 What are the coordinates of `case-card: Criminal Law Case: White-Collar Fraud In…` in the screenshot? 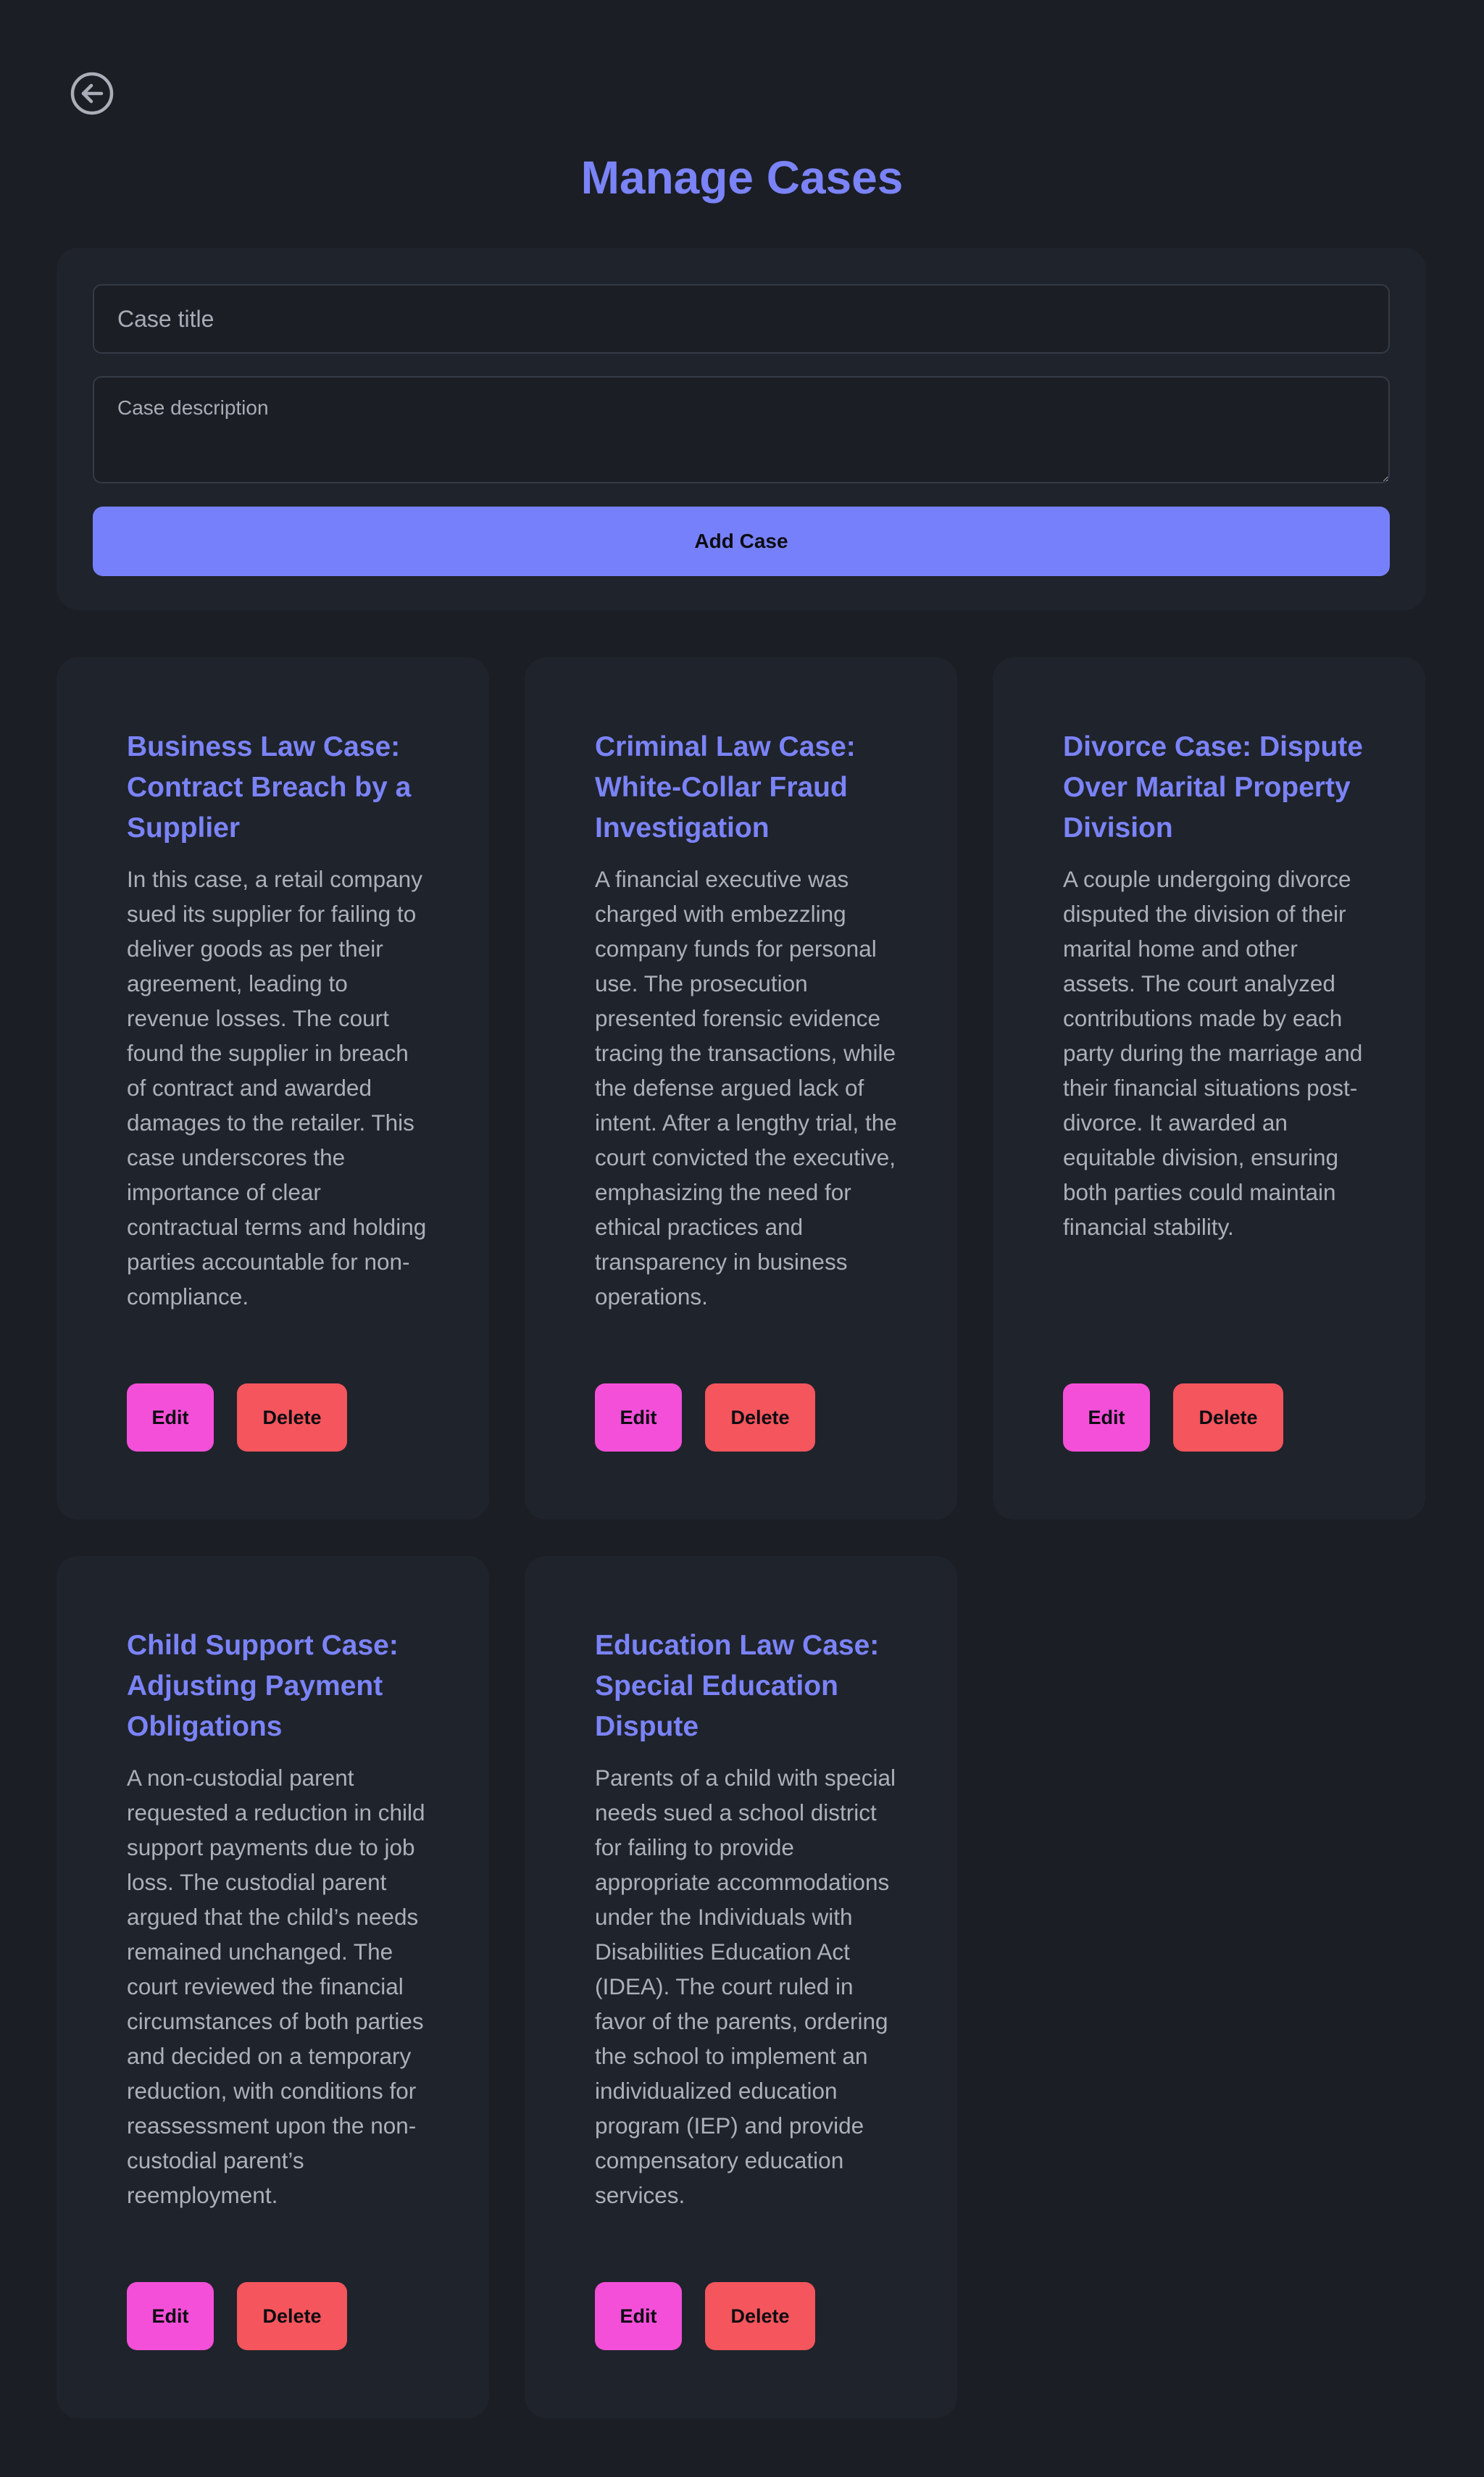 It's located at (741, 1088).